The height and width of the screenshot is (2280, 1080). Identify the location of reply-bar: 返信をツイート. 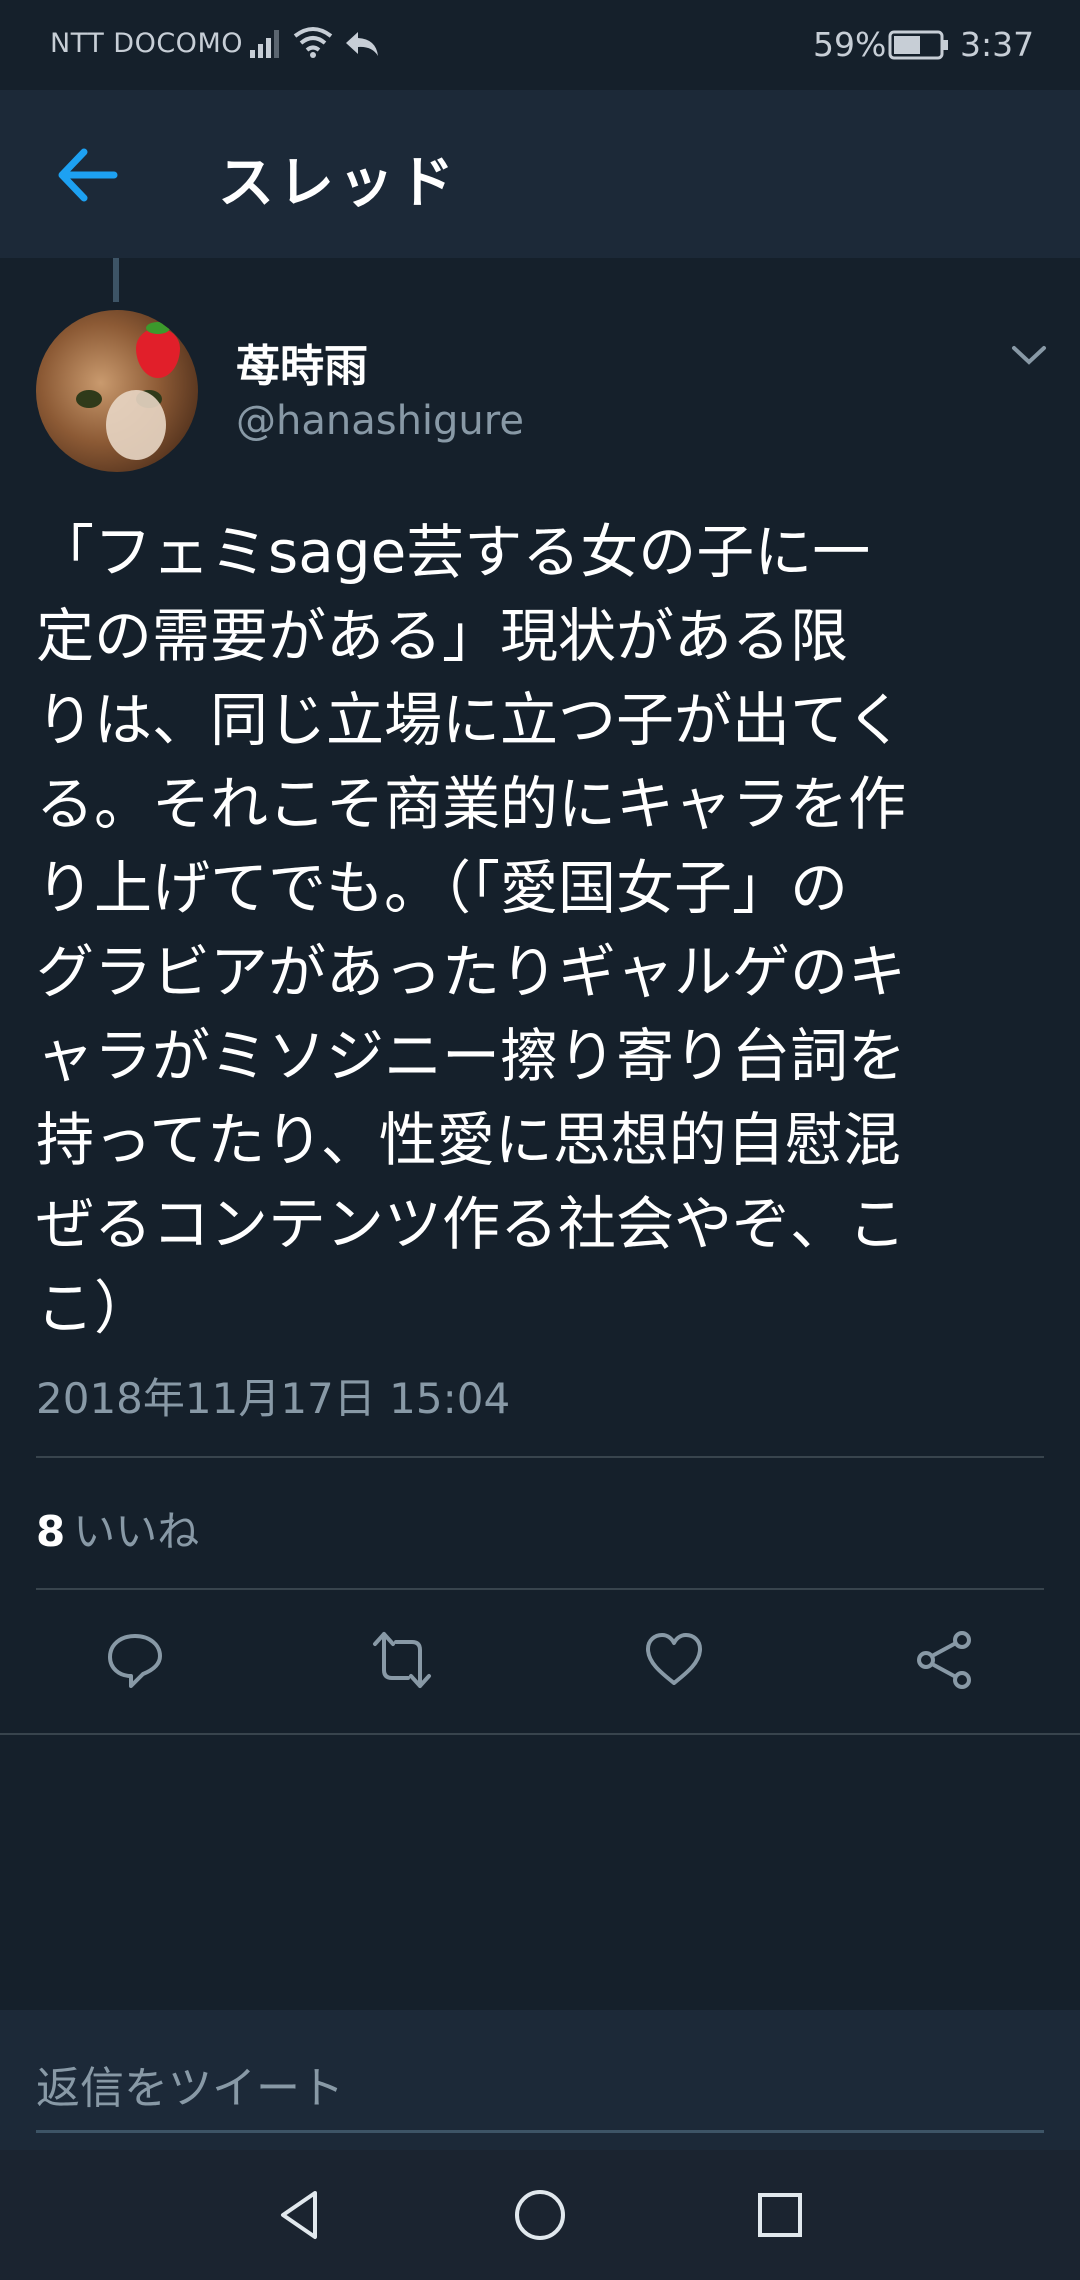
(540, 2080).